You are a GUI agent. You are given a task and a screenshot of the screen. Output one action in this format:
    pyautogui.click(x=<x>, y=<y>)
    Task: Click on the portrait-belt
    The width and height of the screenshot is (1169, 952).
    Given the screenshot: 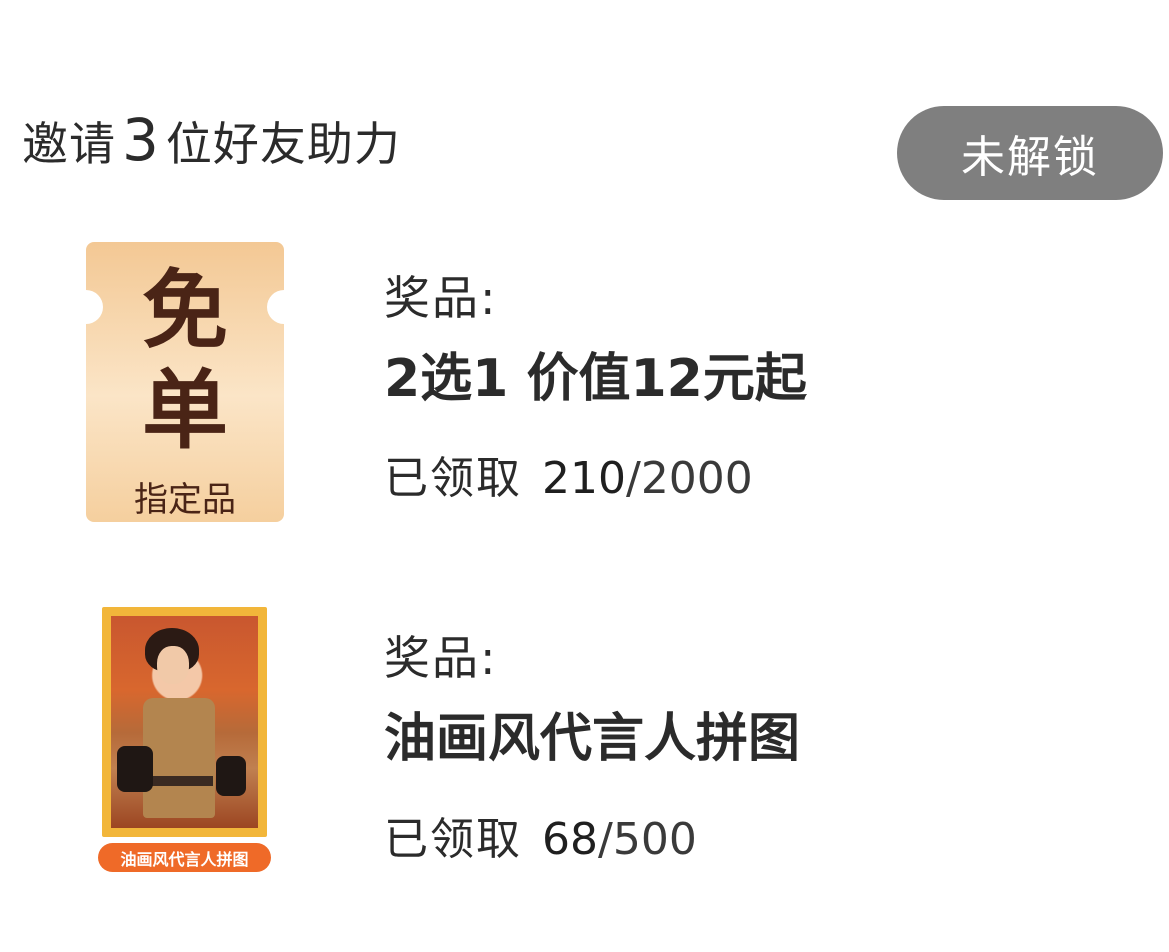 What is the action you would take?
    pyautogui.click(x=180, y=781)
    